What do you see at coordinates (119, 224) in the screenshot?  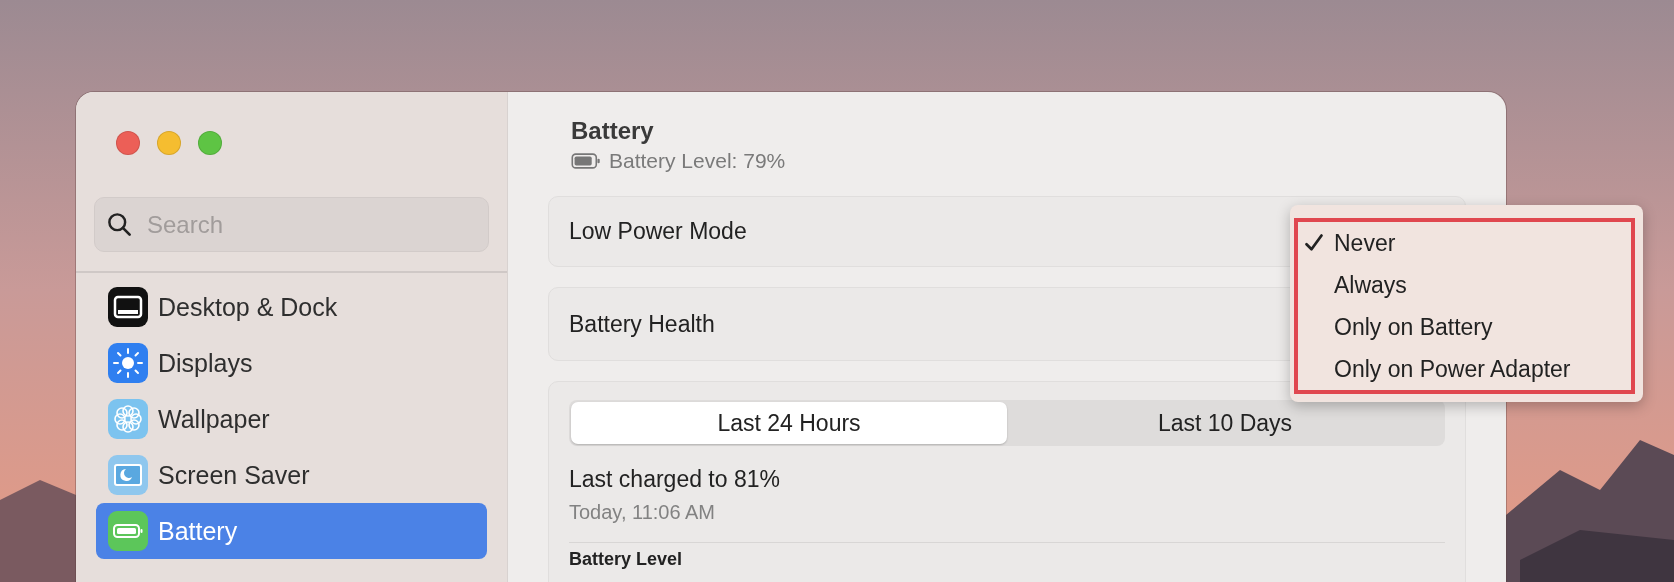 I see `search-icon` at bounding box center [119, 224].